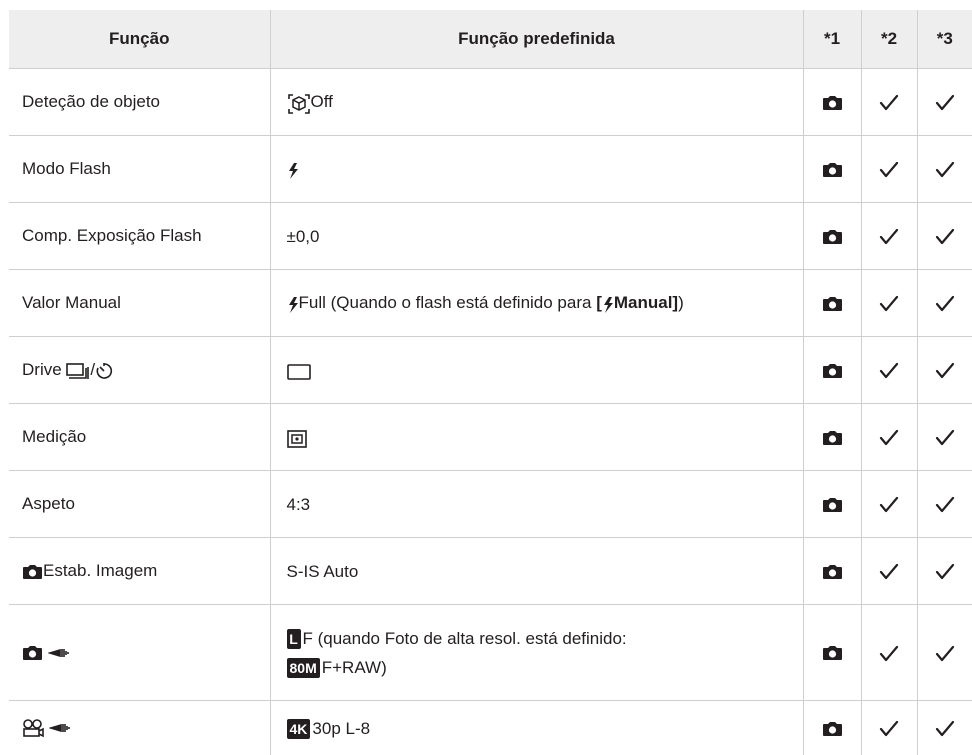 The height and width of the screenshot is (755, 972). Describe the element at coordinates (832, 39) in the screenshot. I see `header-note-1: *1` at that location.